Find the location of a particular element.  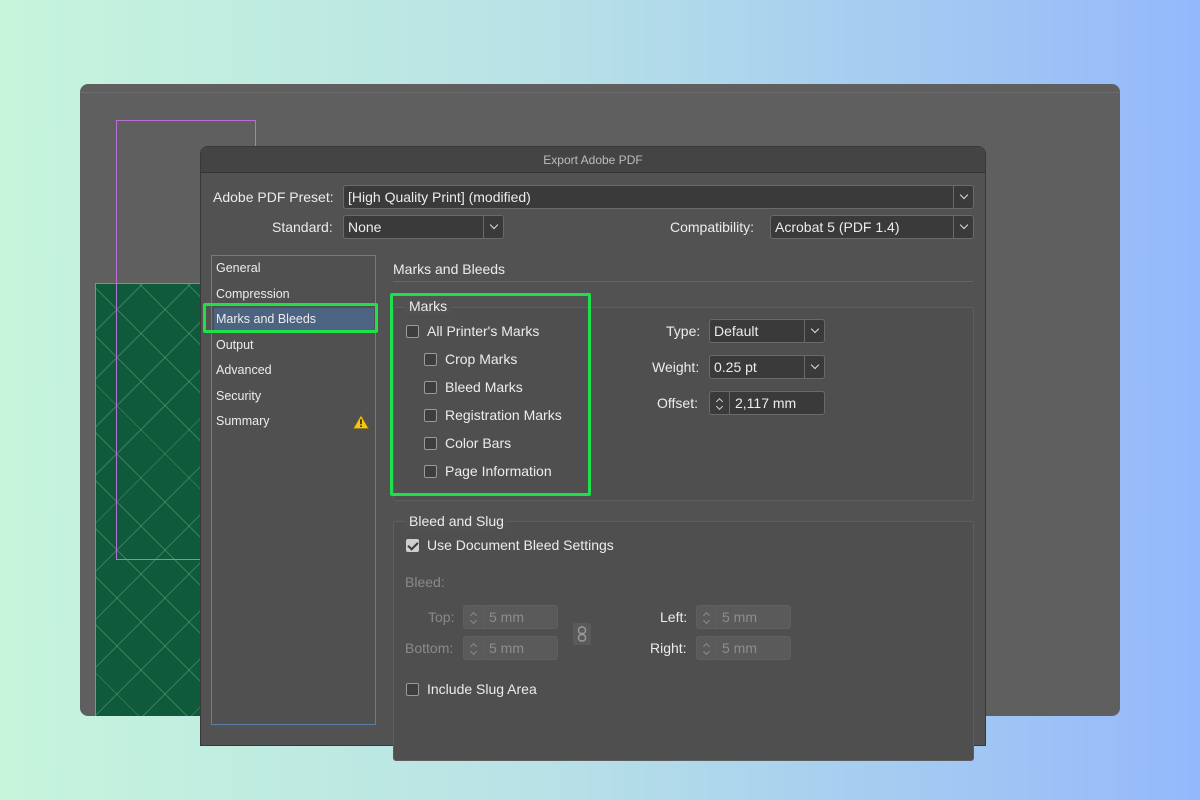

sidebar-item-label: Compression is located at coordinates (253, 294).